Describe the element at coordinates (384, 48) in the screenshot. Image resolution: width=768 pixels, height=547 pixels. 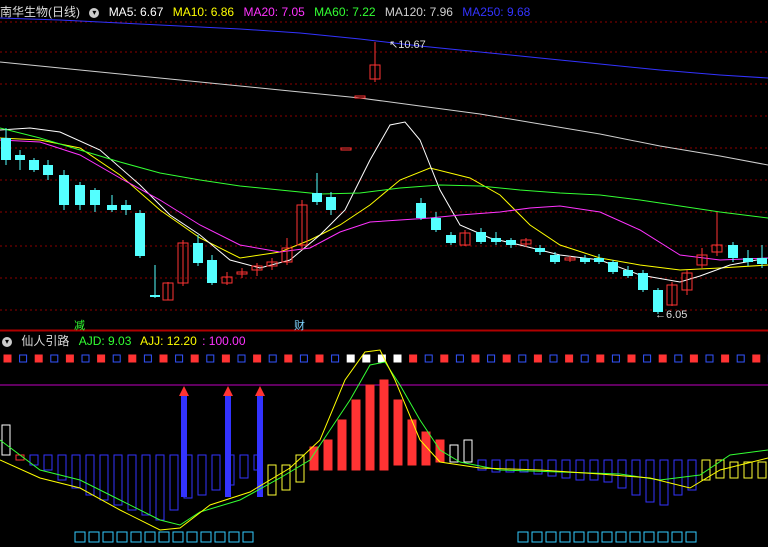
I see `ma250-line` at that location.